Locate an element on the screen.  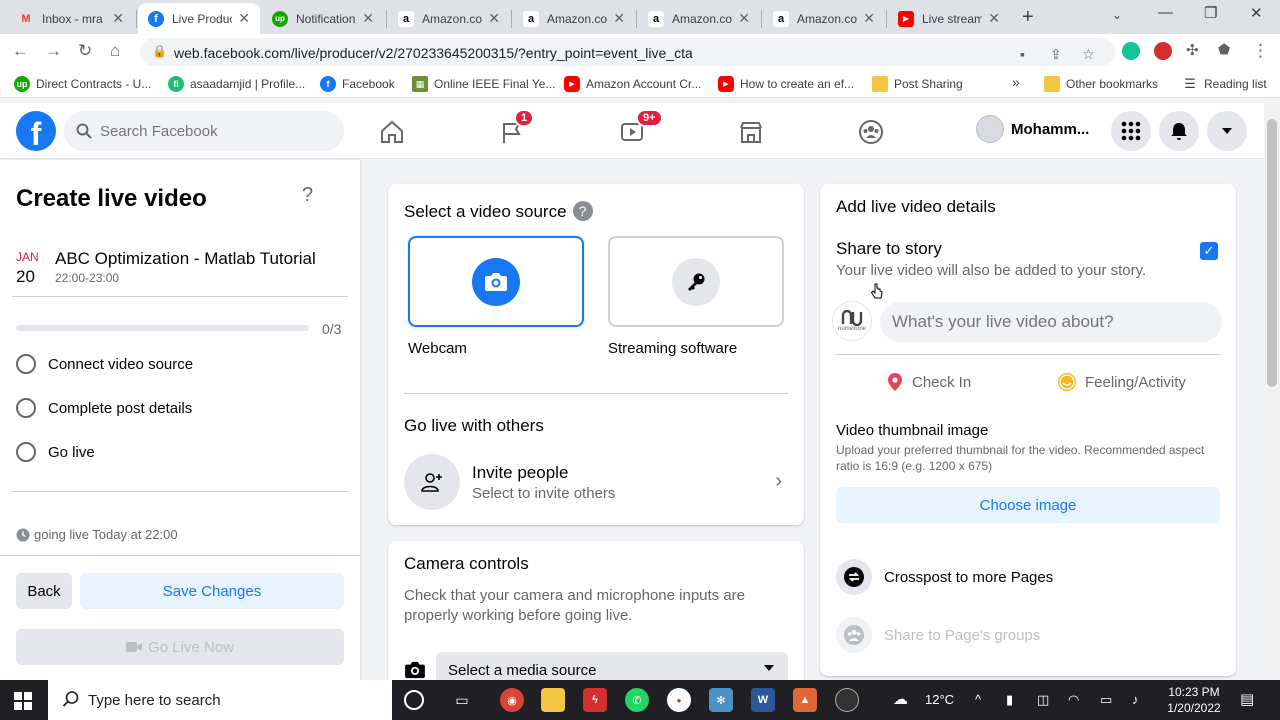
tab-amazon-2: a Amazon.co ✕ is located at coordinates (574, 18).